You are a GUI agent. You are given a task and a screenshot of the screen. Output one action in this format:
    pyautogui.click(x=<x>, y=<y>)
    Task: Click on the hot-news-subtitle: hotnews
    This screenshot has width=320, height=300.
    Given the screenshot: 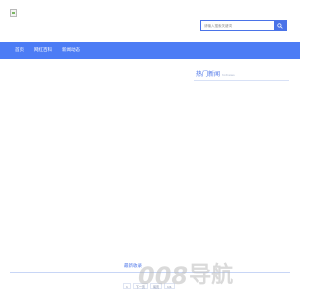 What is the action you would take?
    pyautogui.click(x=228, y=75)
    